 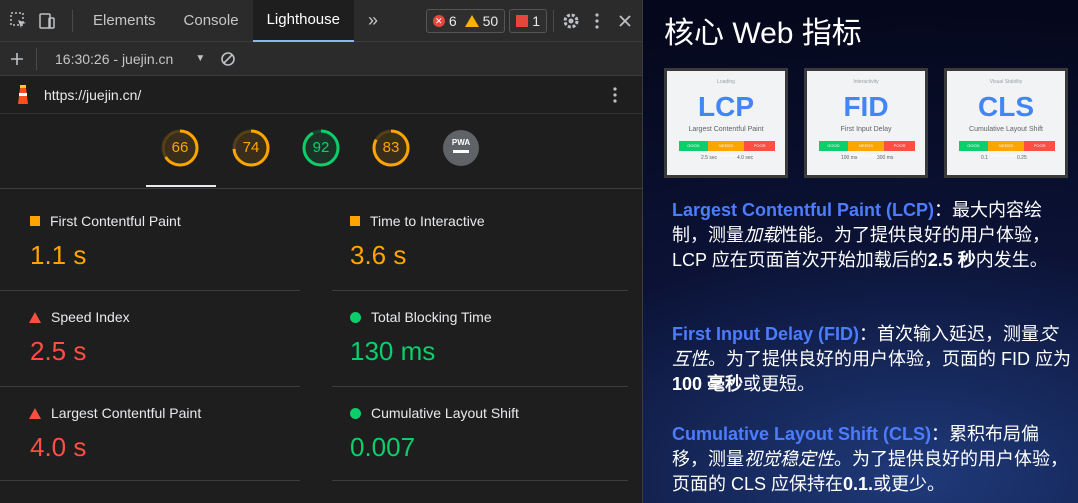 I want to click on close-icon, so click(x=625, y=21).